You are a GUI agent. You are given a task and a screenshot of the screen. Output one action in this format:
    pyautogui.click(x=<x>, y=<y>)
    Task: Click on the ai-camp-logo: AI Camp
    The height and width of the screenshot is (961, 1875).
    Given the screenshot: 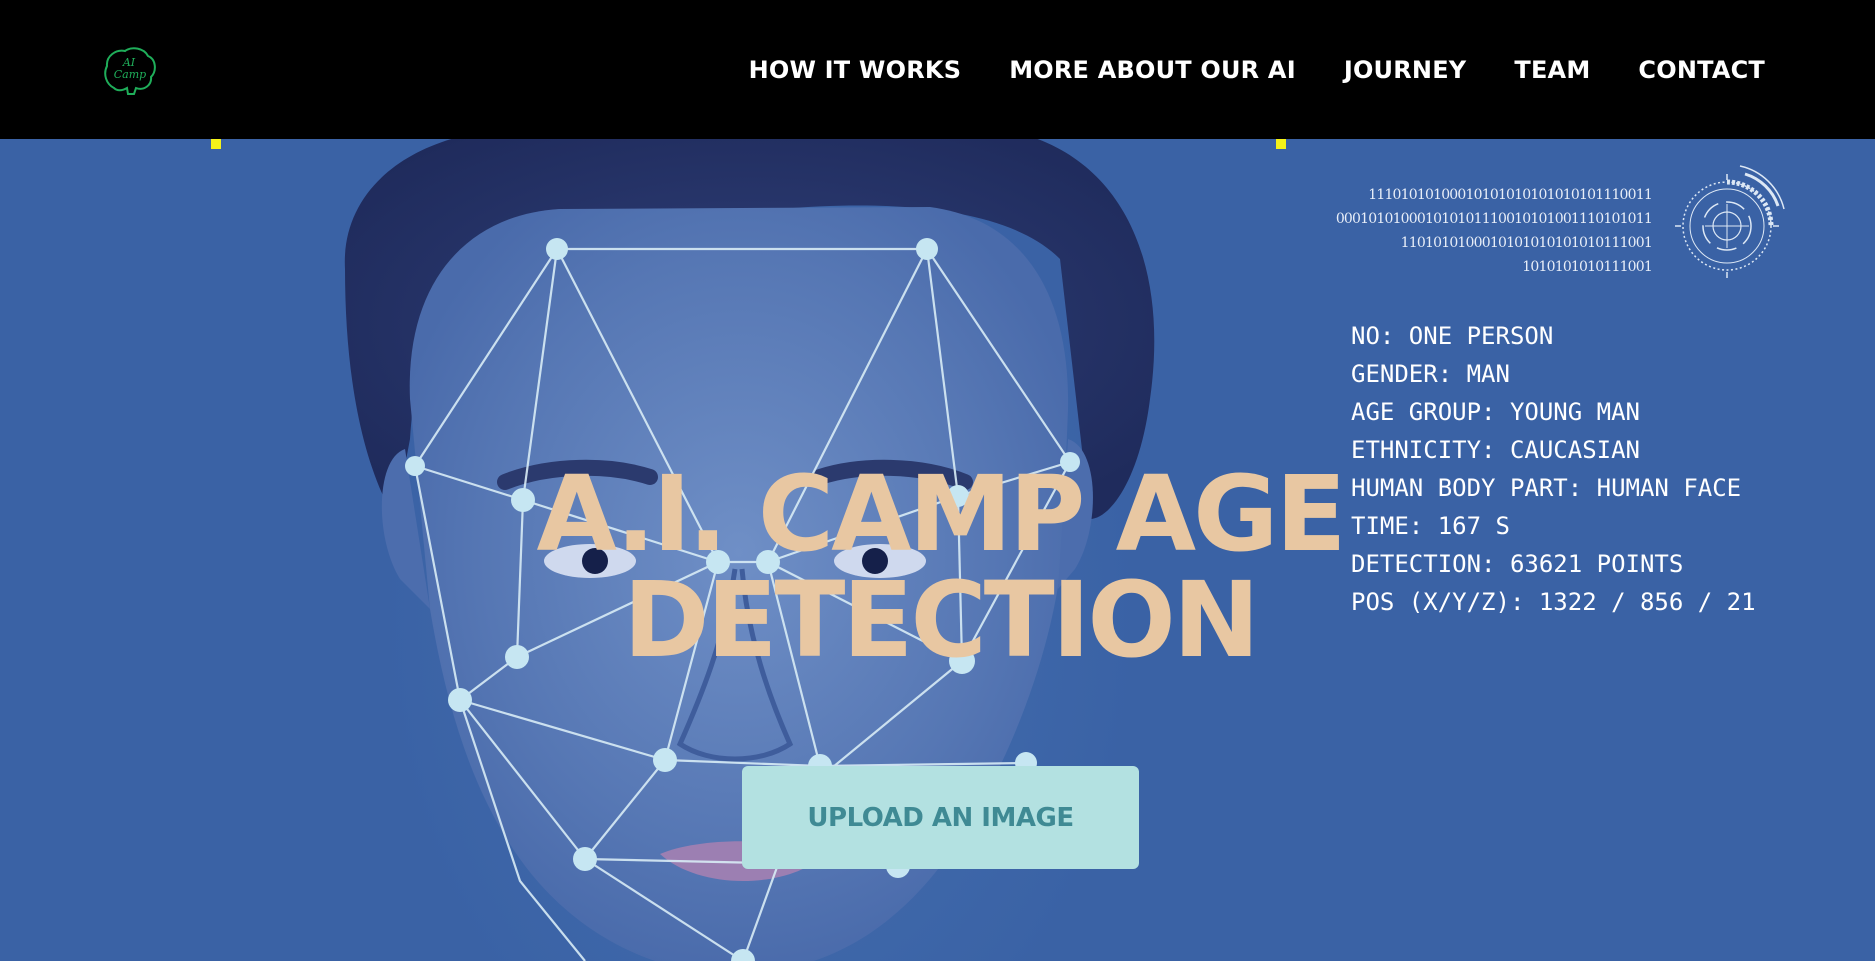 What is the action you would take?
    pyautogui.click(x=129, y=70)
    